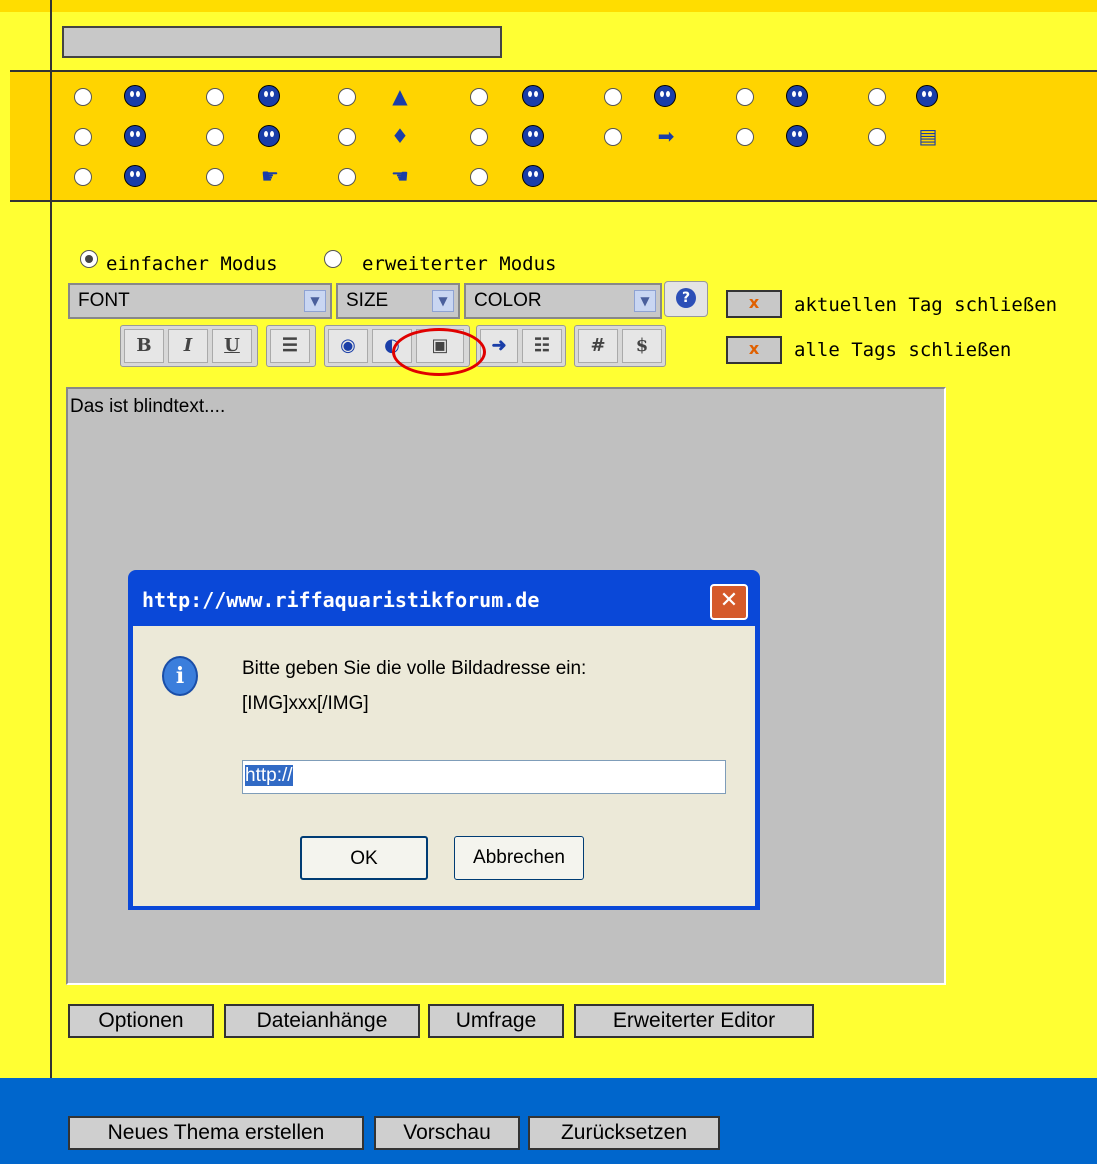  I want to click on unhappy-smiley-icon, so click(269, 136).